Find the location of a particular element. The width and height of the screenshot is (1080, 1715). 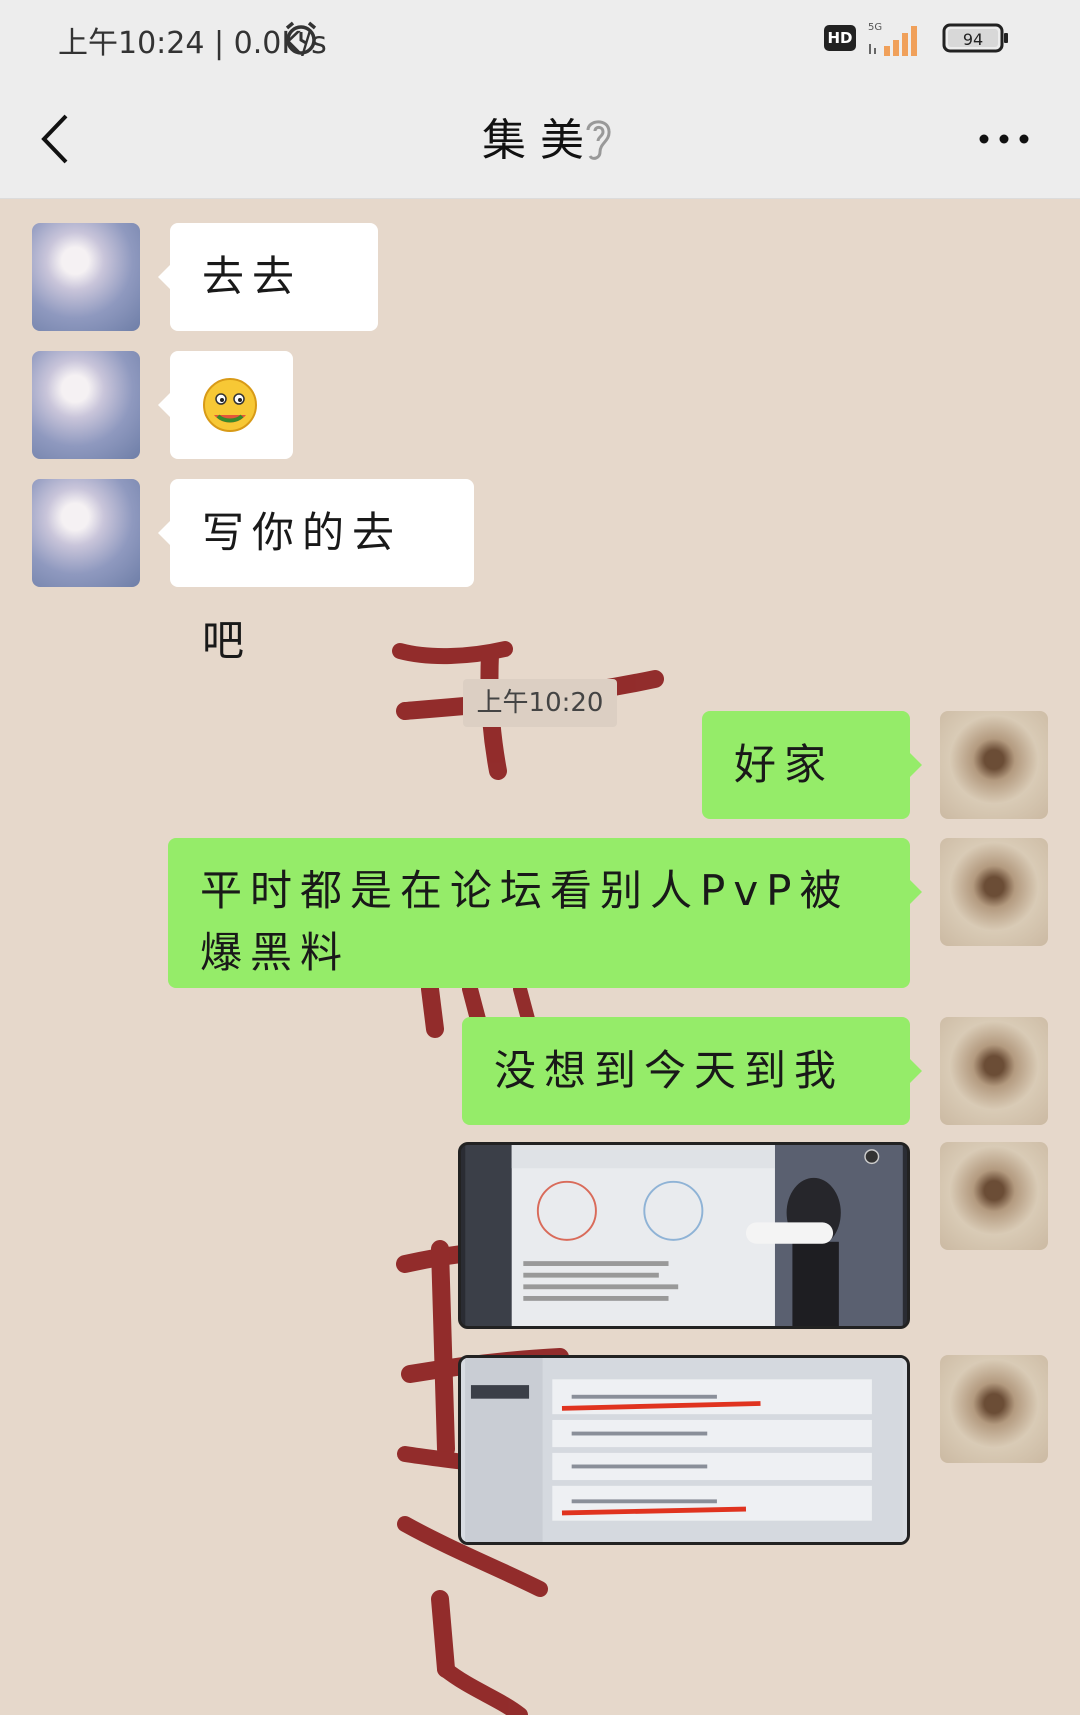

message-bubble: 去去去 is located at coordinates (268, 316).